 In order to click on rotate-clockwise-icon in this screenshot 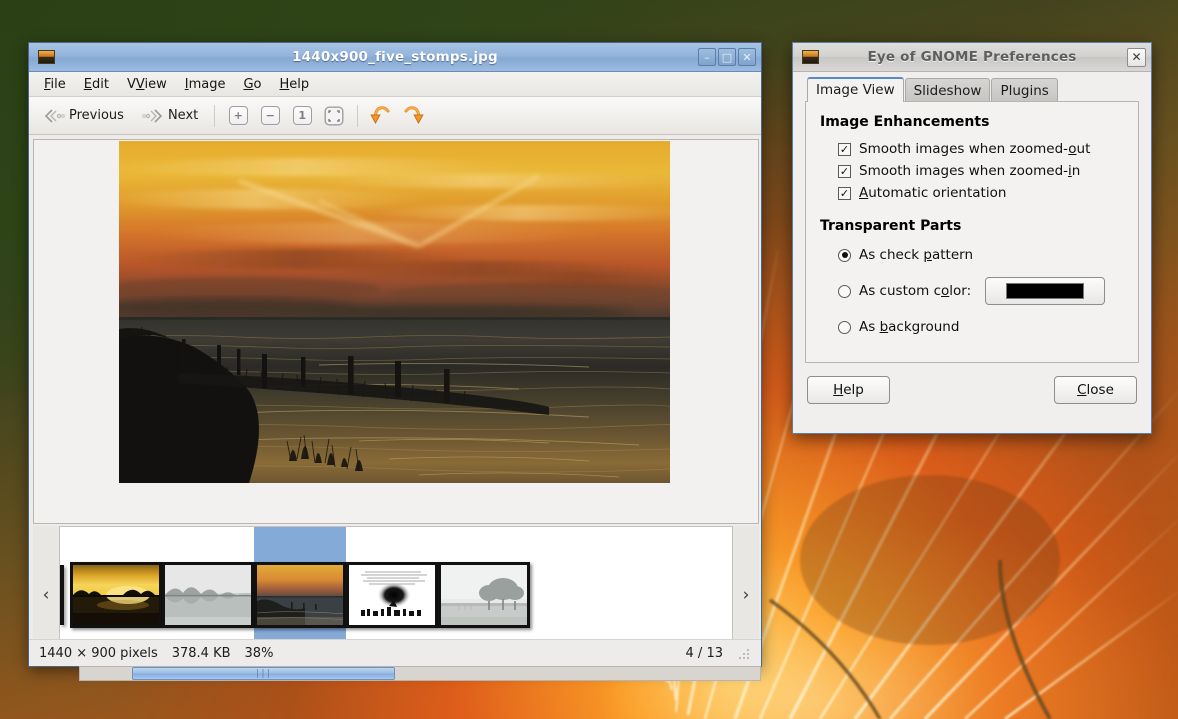, I will do `click(414, 114)`.